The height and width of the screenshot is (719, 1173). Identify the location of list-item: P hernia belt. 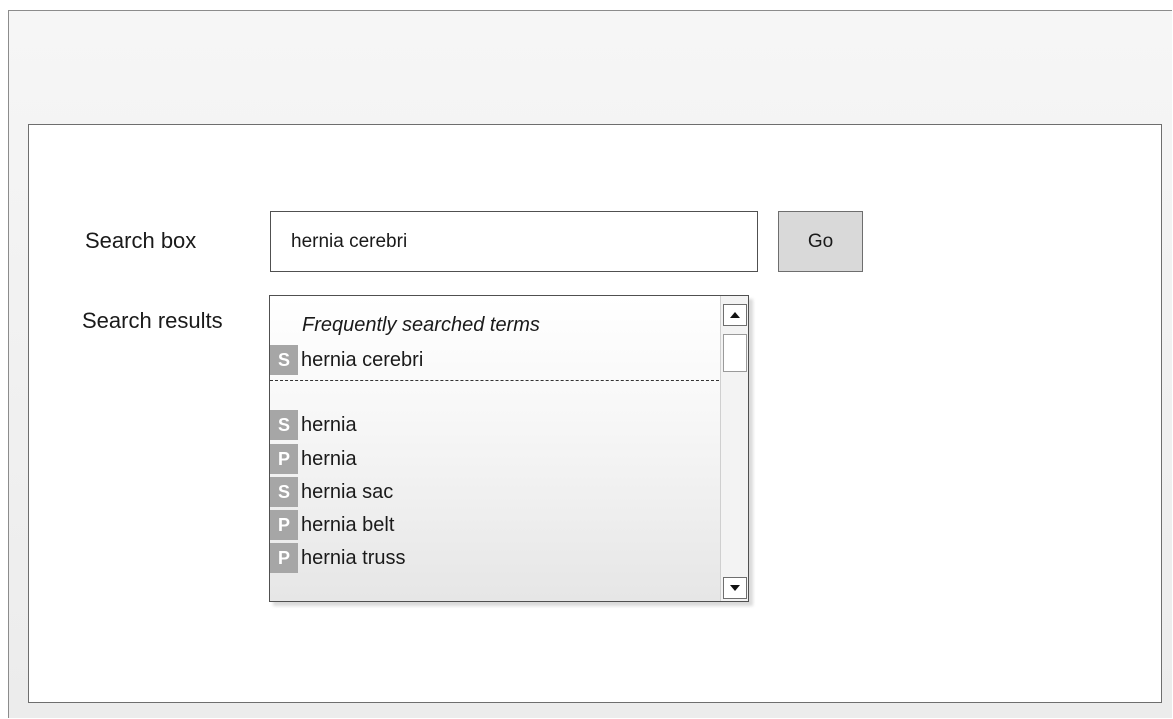
(332, 525).